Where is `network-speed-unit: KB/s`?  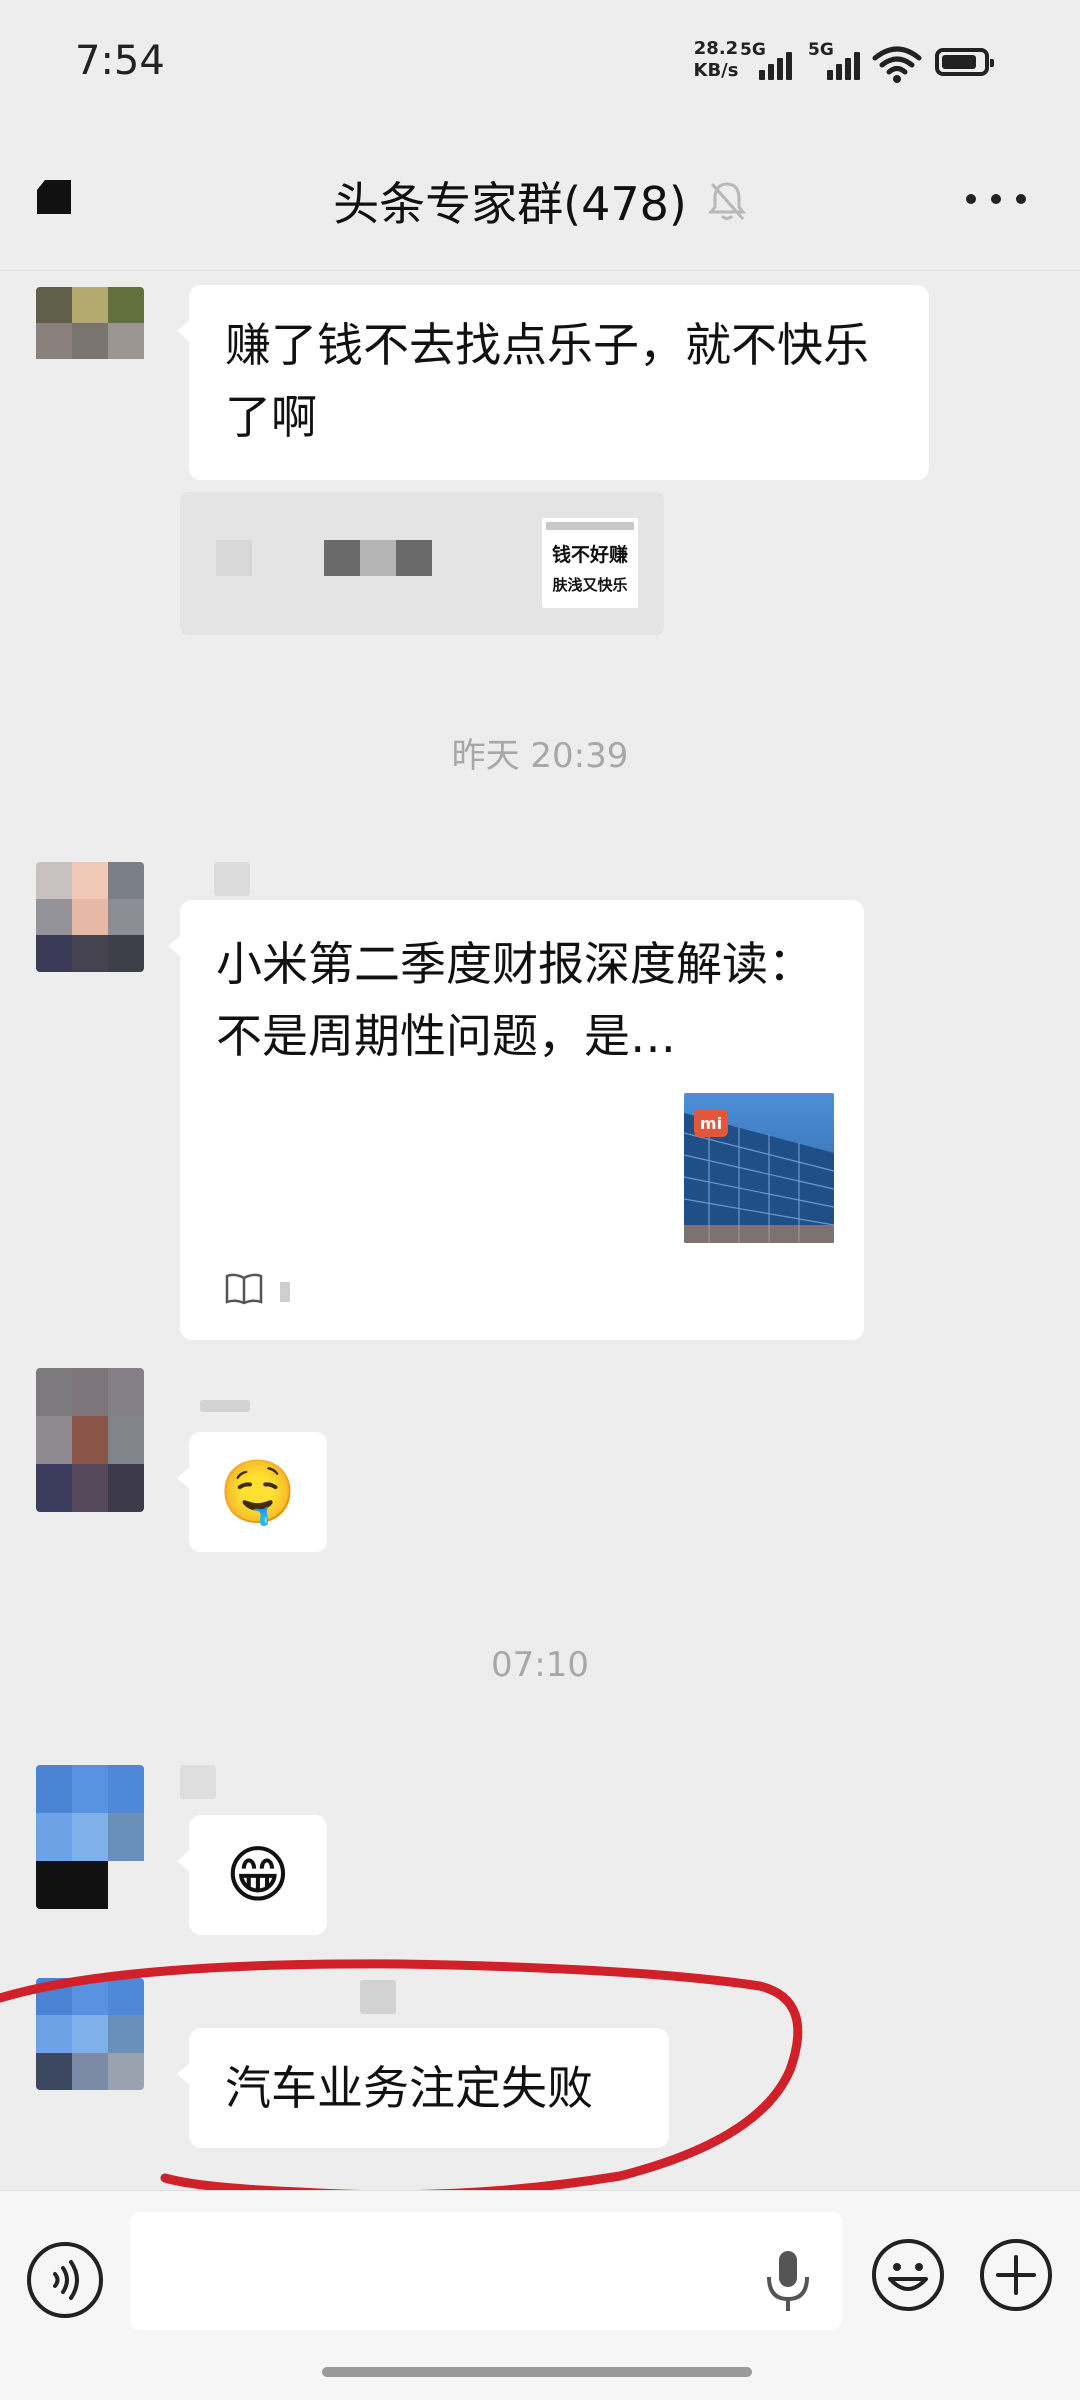
network-speed-unit: KB/s is located at coordinates (716, 70).